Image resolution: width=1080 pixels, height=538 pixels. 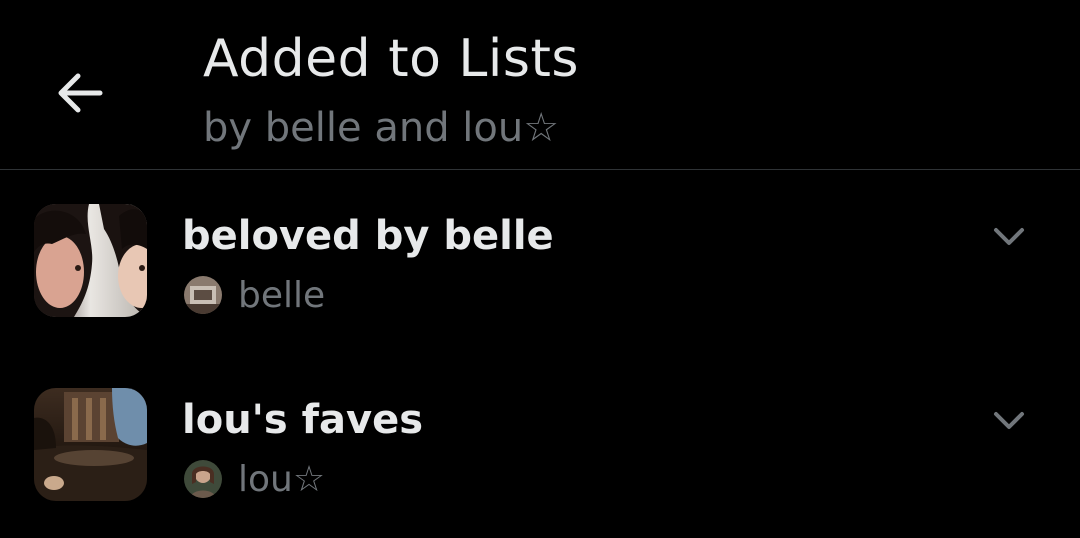 I want to click on back-button, so click(x=79, y=93).